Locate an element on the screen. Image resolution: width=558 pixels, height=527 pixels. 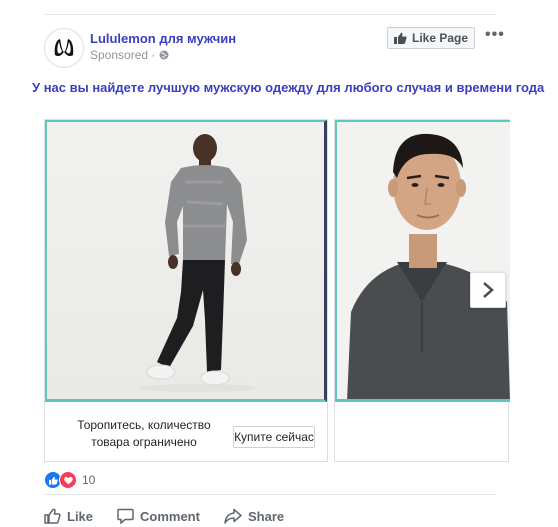
comment-icon is located at coordinates (125, 516).